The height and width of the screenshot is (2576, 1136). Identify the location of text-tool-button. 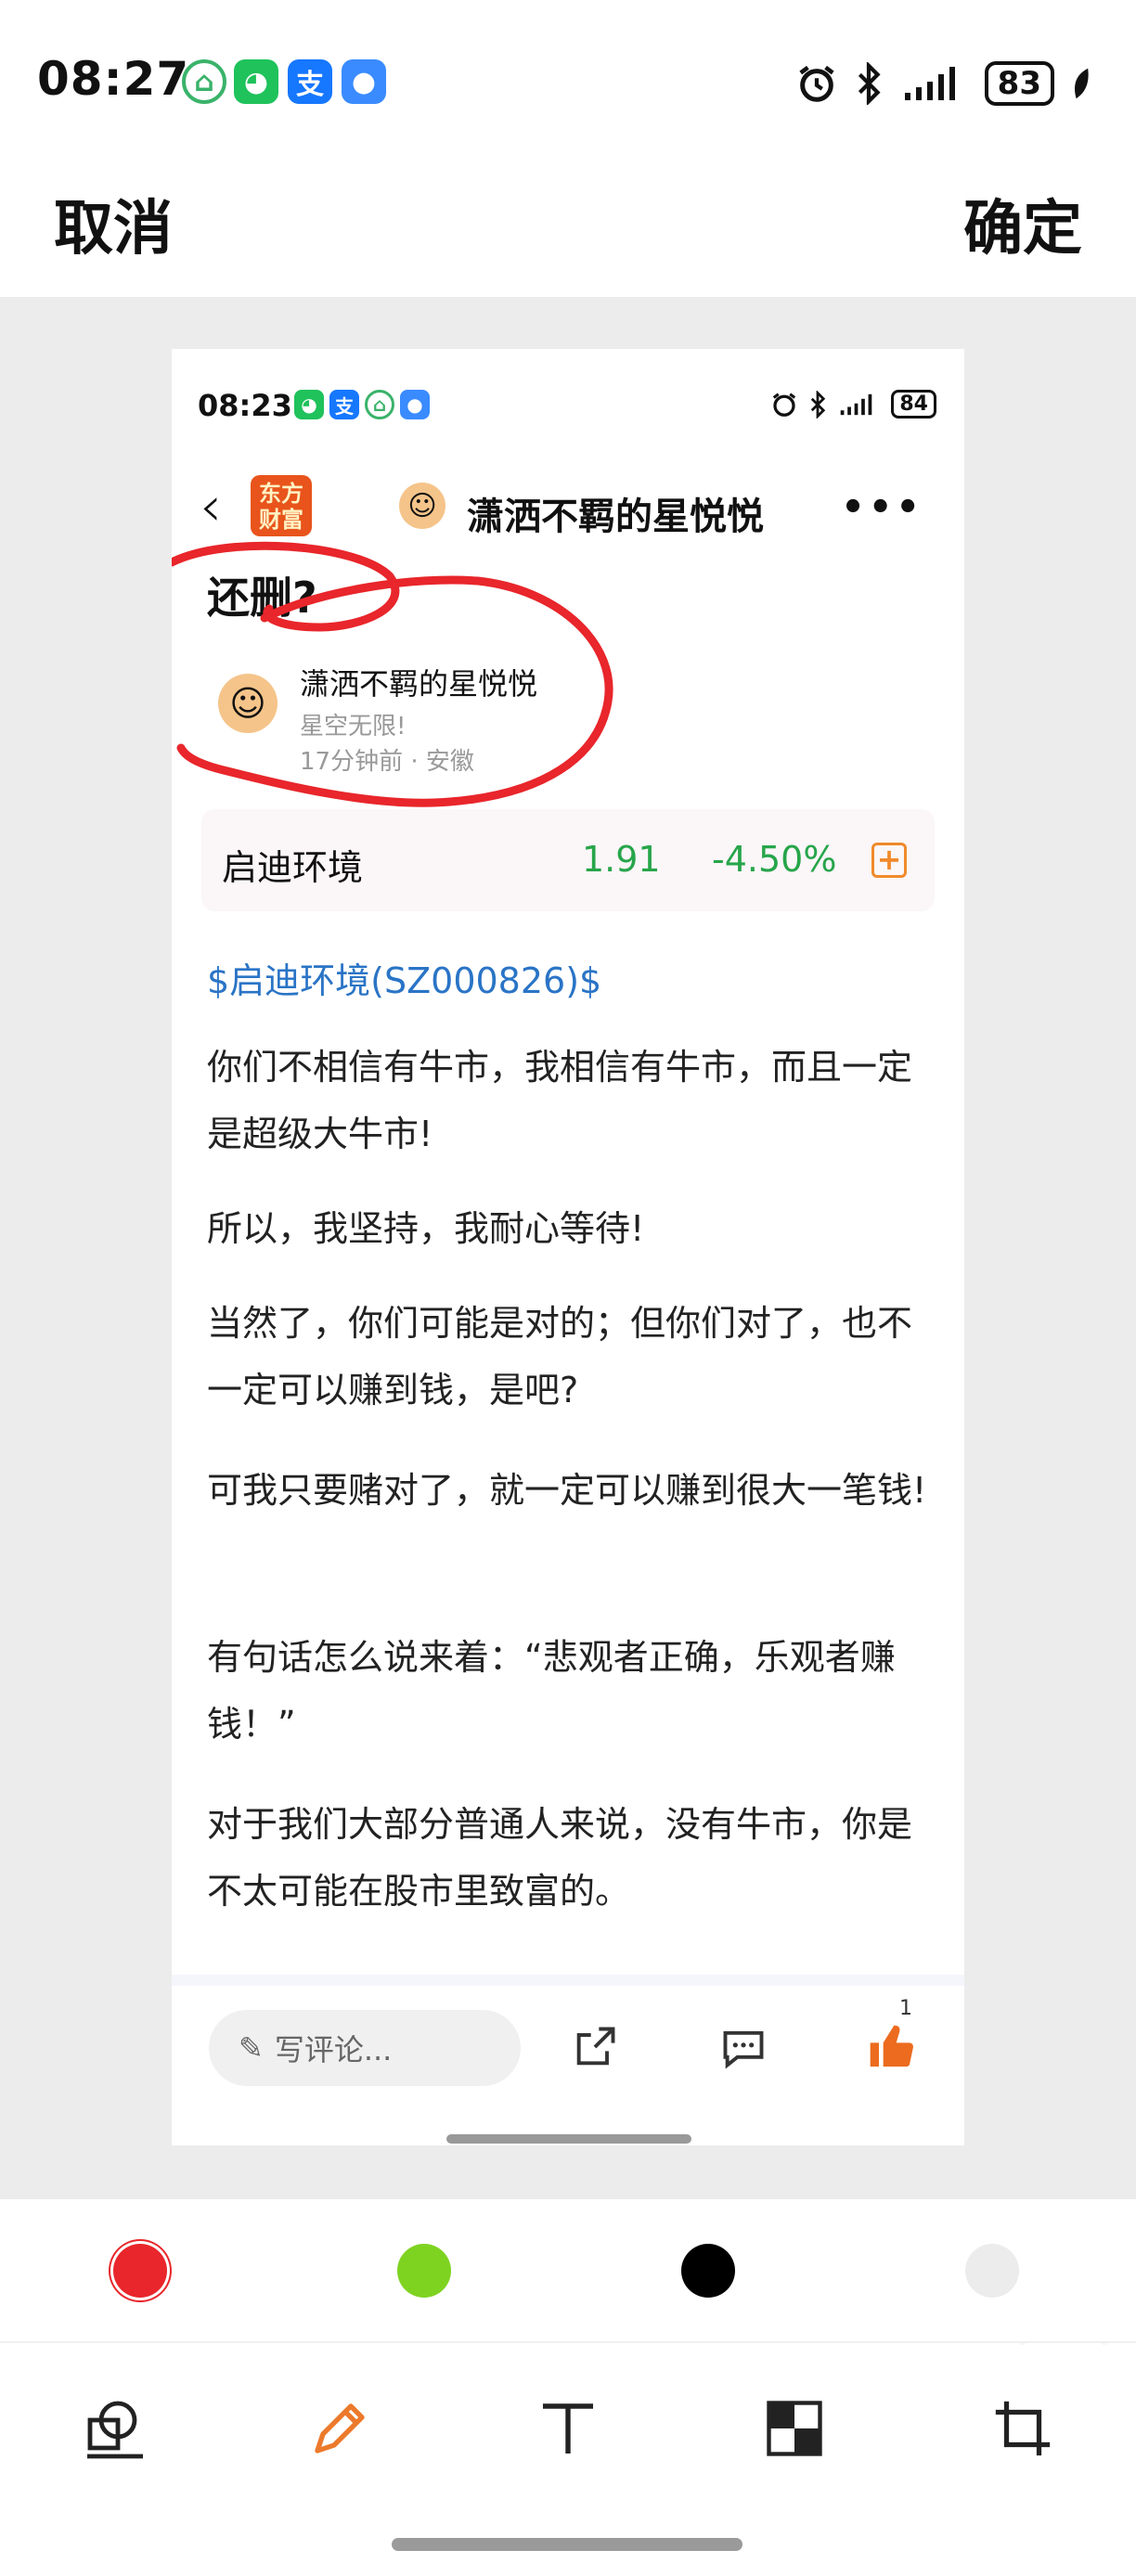
(568, 2428).